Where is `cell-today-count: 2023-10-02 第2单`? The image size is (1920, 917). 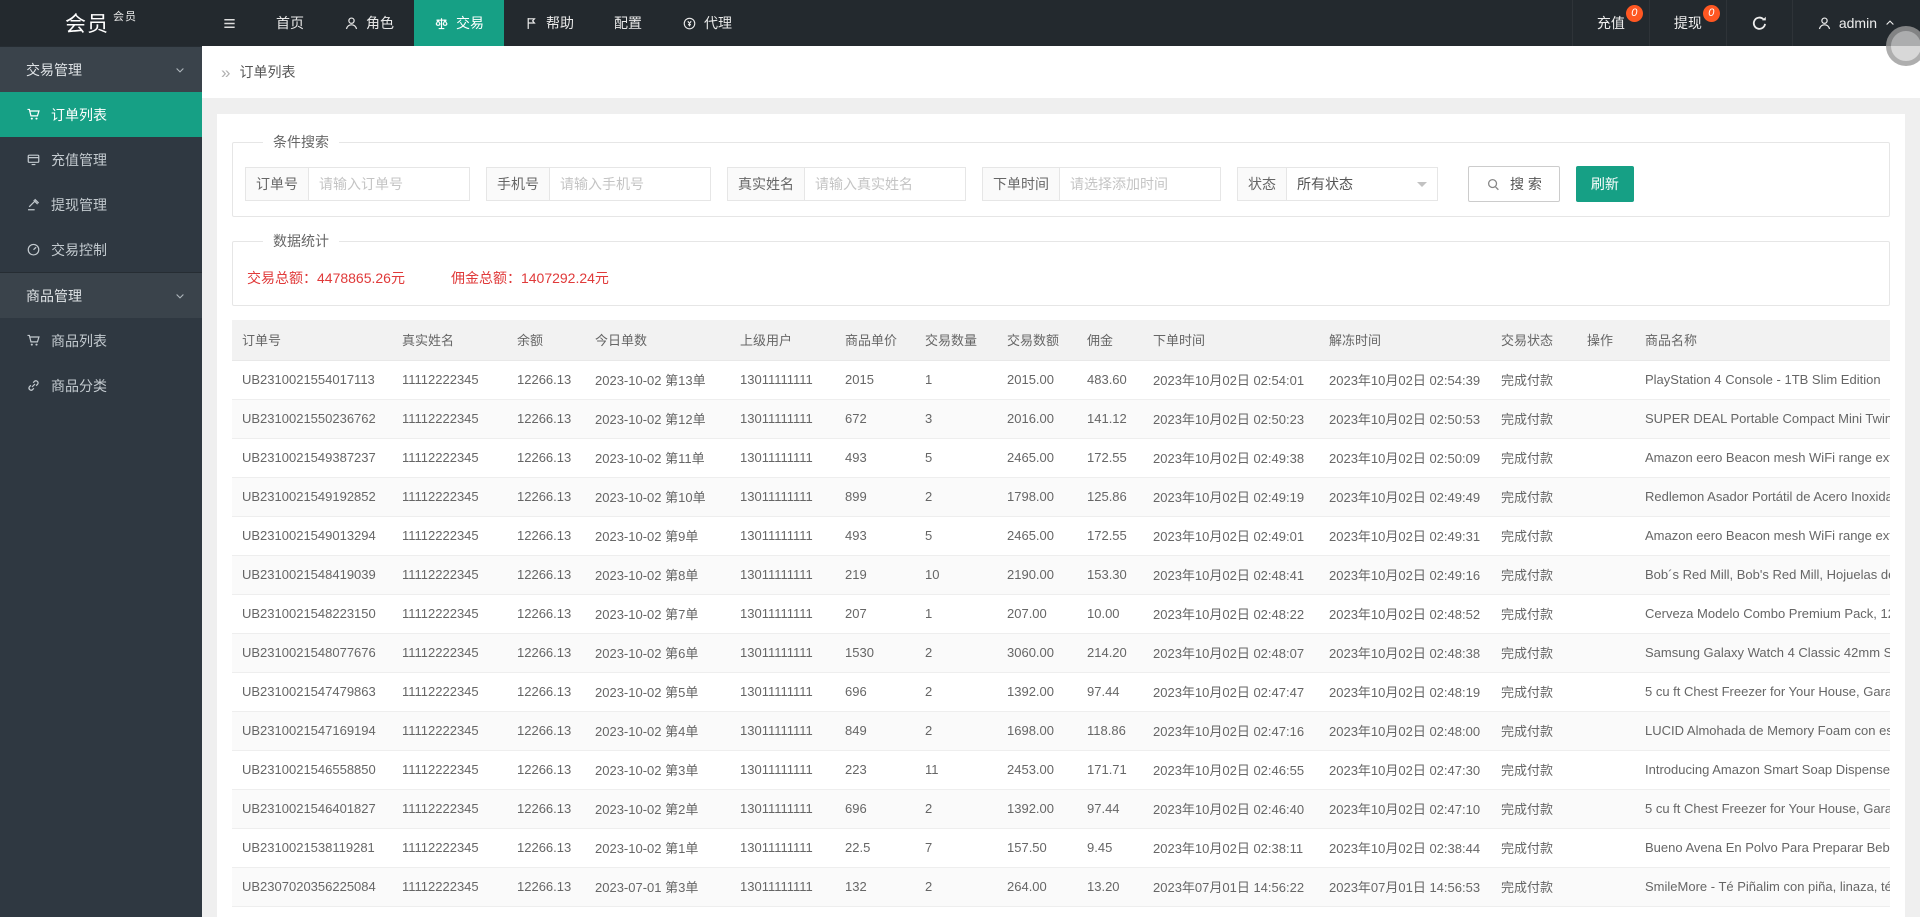
cell-today-count: 2023-10-02 第2单 is located at coordinates (657, 809).